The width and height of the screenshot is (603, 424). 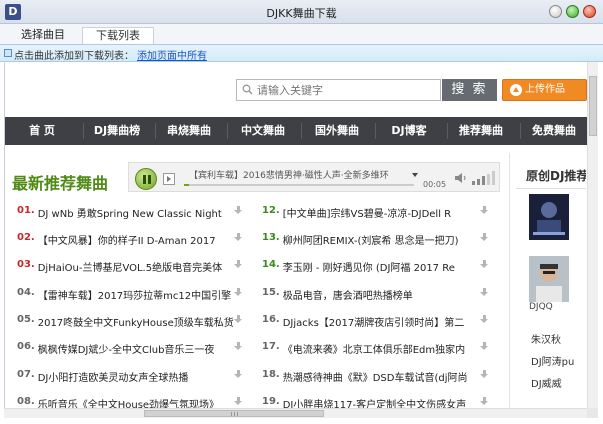 What do you see at coordinates (384, 376) in the screenshot?
I see `song-title: 热潮感待神曲《默》DSD车载试音(dj阿尚` at bounding box center [384, 376].